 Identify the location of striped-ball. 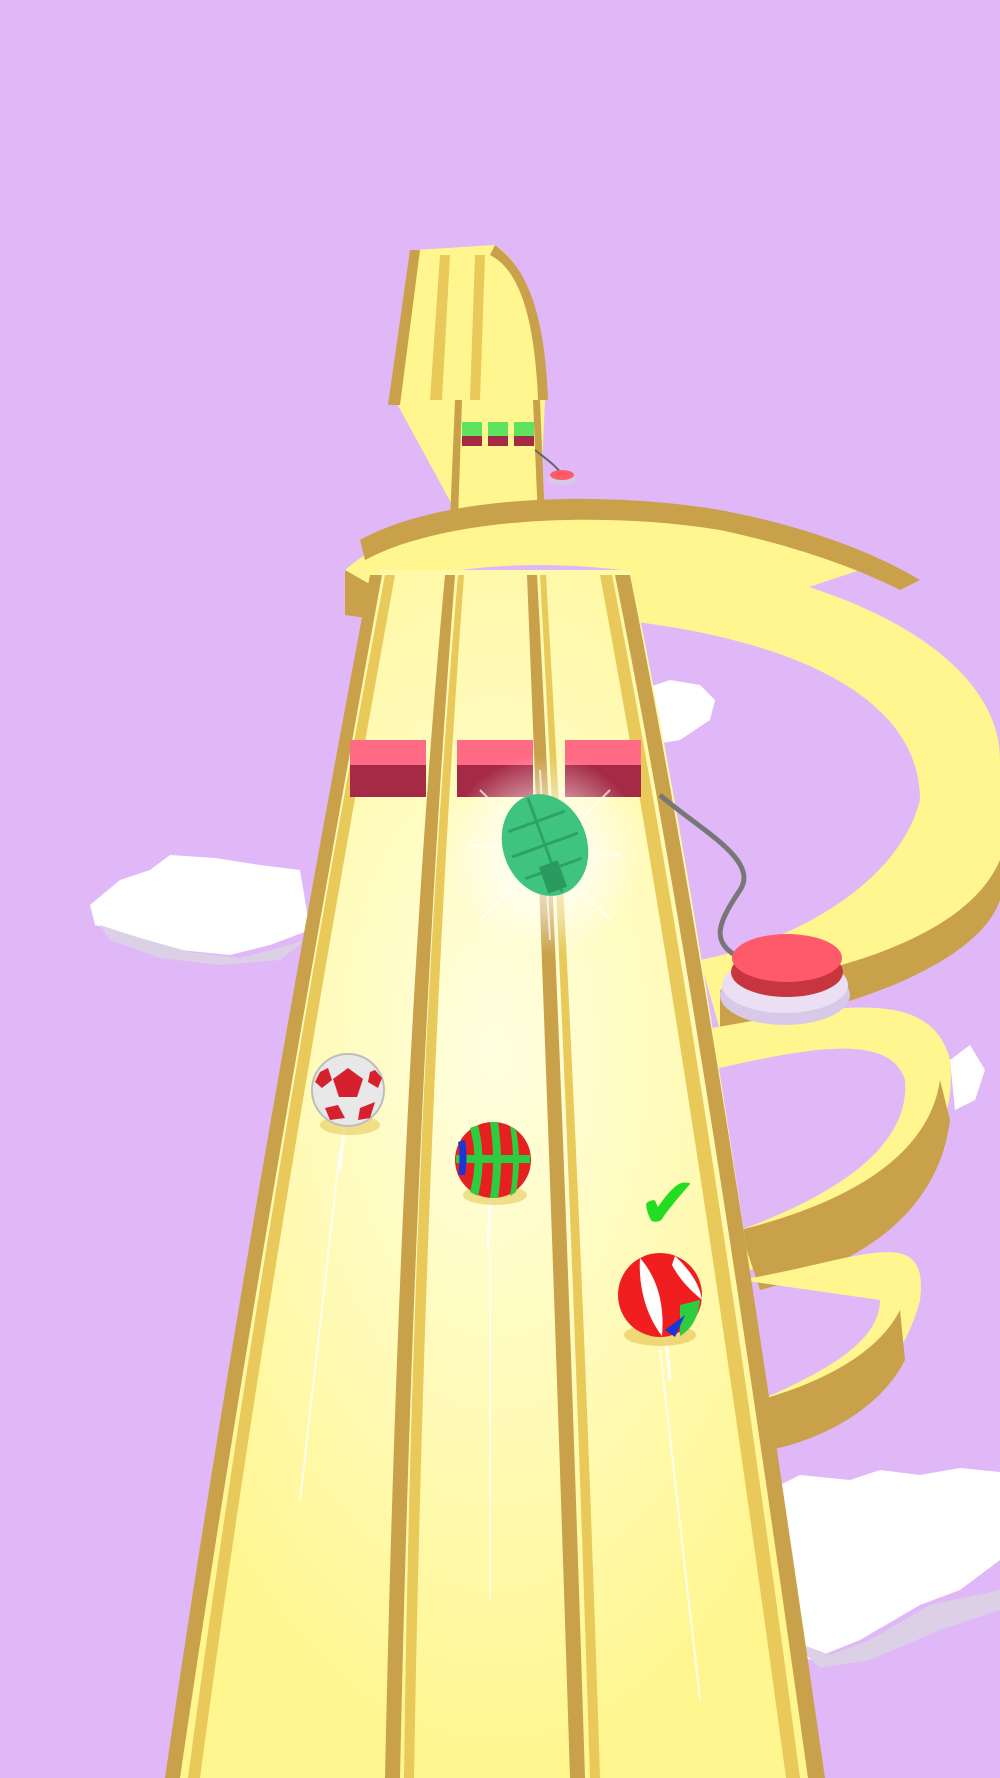
(493, 1163).